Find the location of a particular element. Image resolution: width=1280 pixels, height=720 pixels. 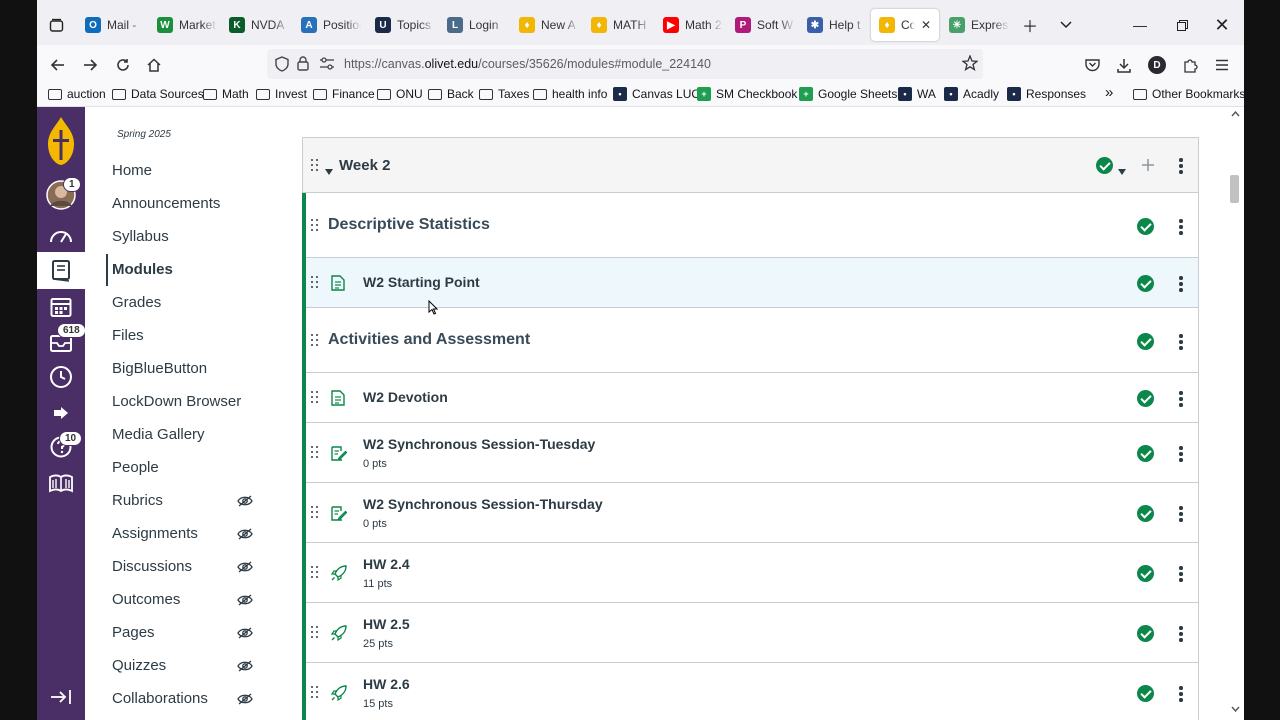

module-options-kebab-icon is located at coordinates (1181, 166).